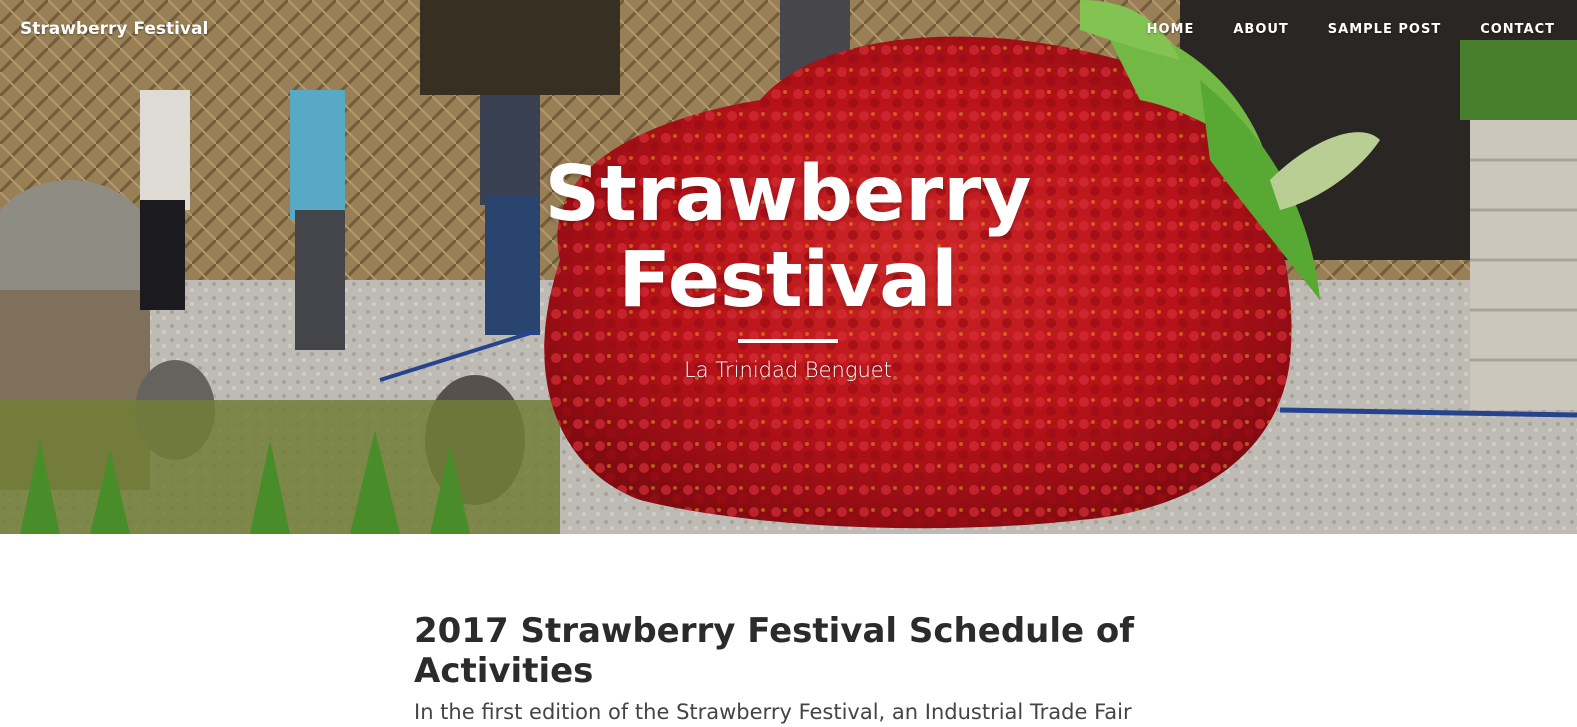 This screenshot has width=1577, height=727. I want to click on nav-home-link: HOME, so click(1171, 29).